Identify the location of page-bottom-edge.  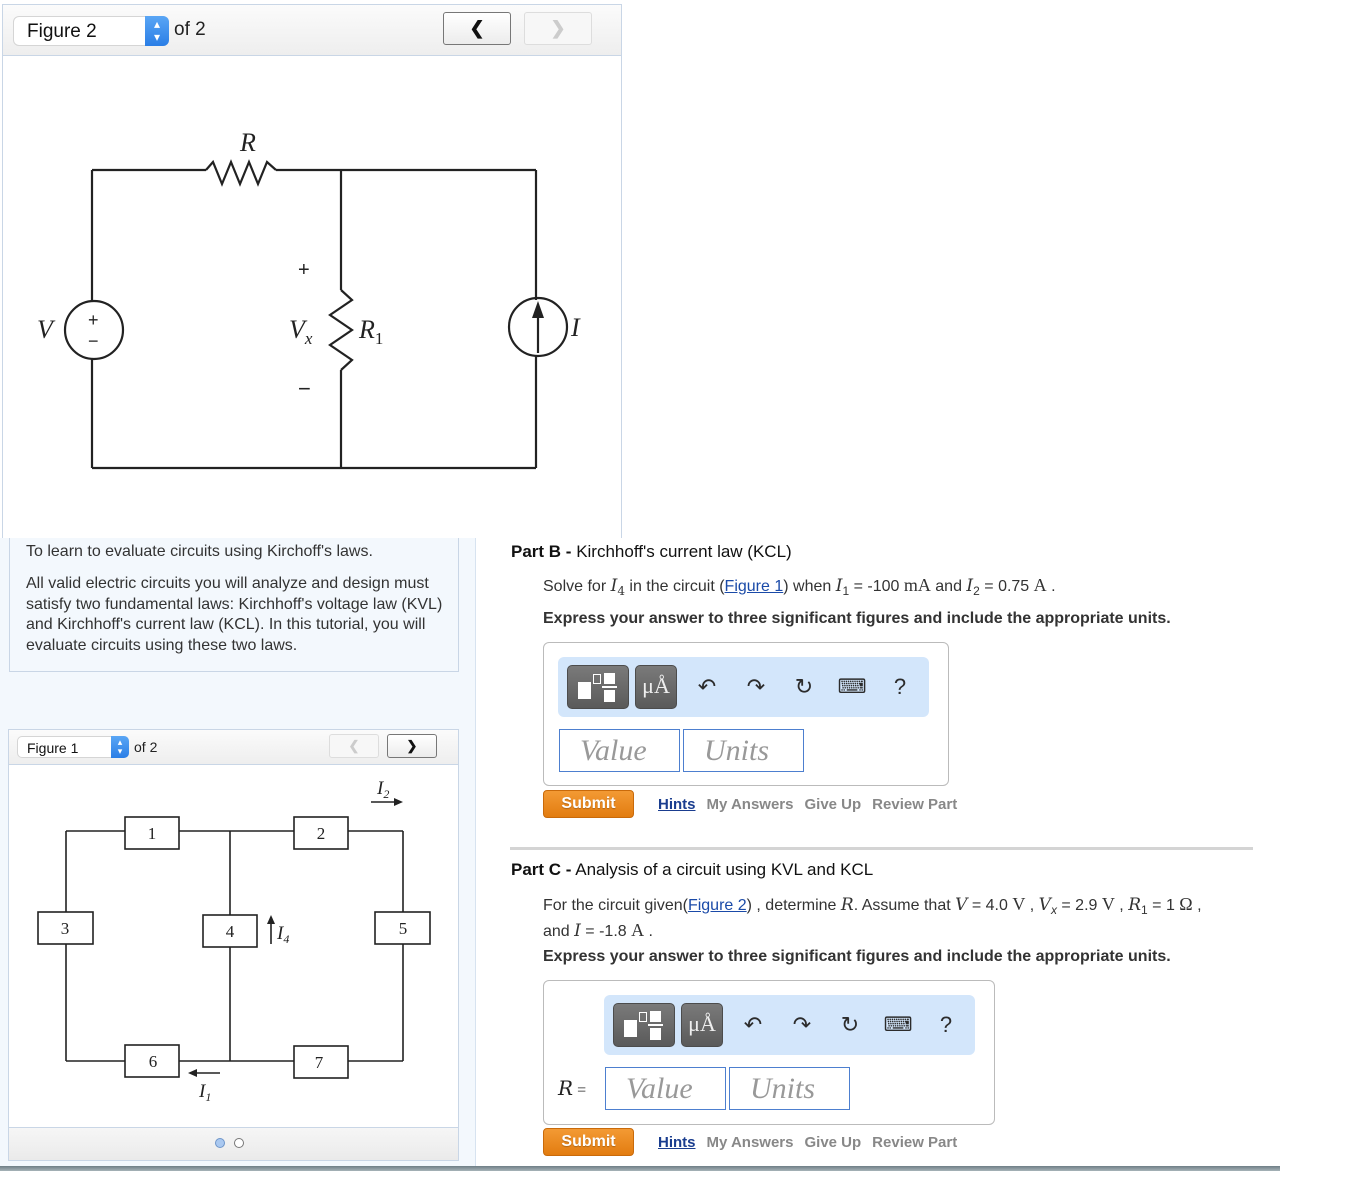
(640, 1168).